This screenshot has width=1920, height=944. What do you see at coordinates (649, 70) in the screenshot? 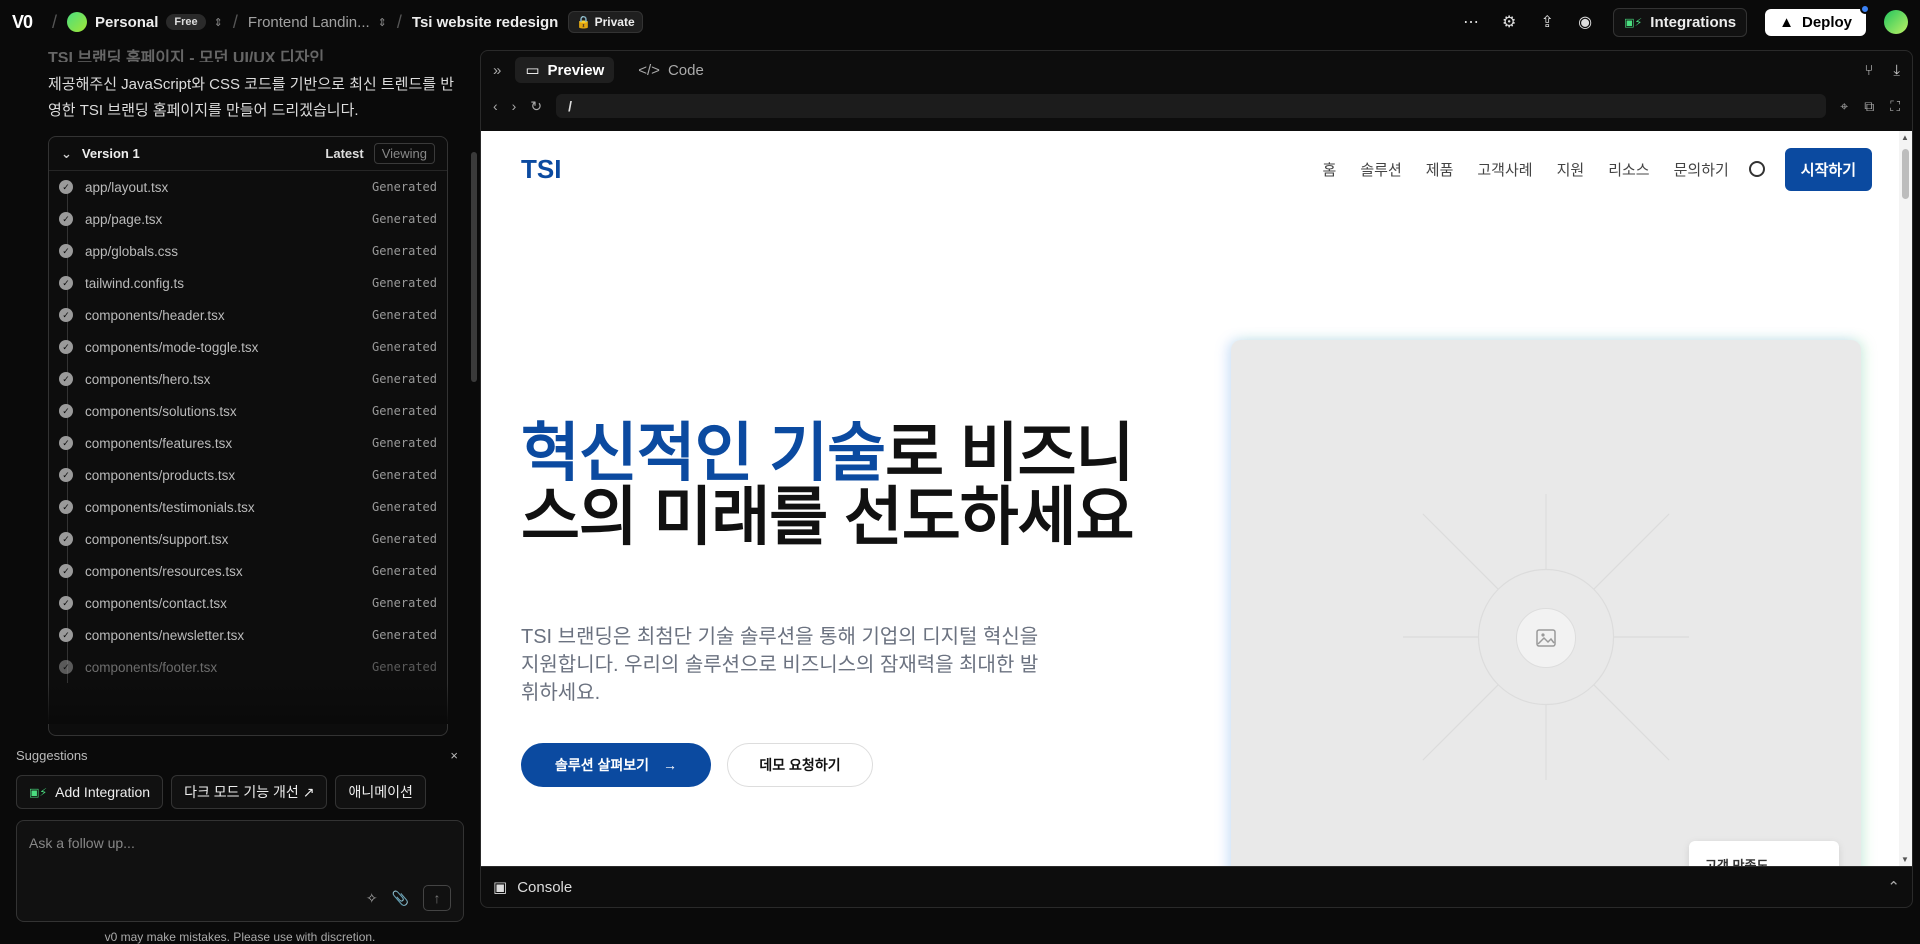
I see `code-icon: </>` at bounding box center [649, 70].